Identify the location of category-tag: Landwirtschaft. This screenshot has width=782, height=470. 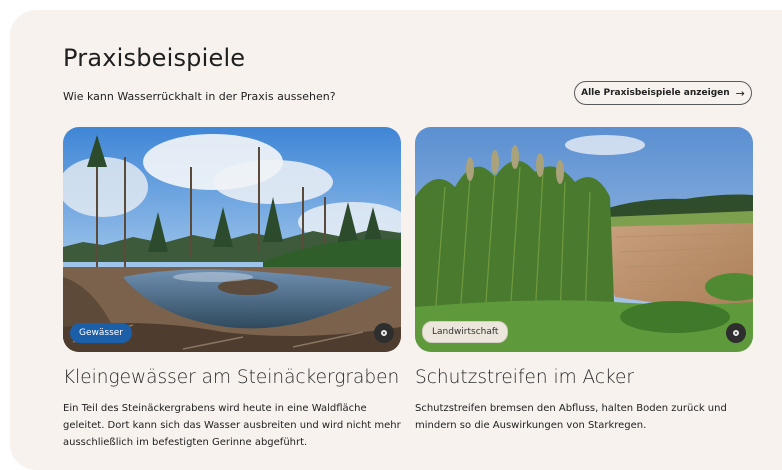
(465, 332).